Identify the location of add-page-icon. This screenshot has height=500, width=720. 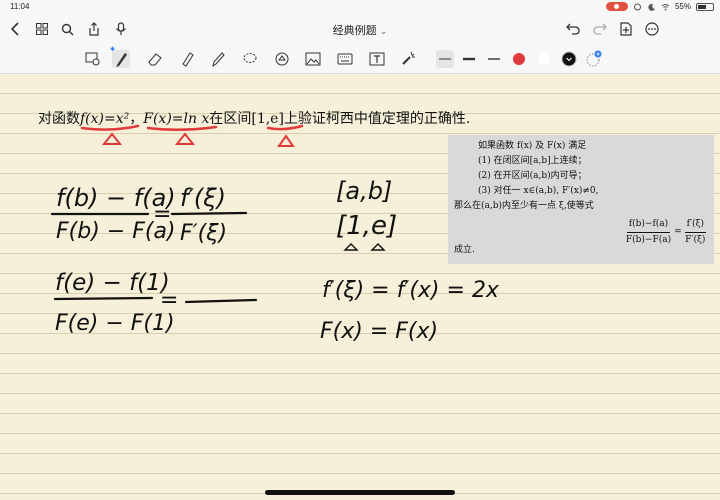
(626, 29).